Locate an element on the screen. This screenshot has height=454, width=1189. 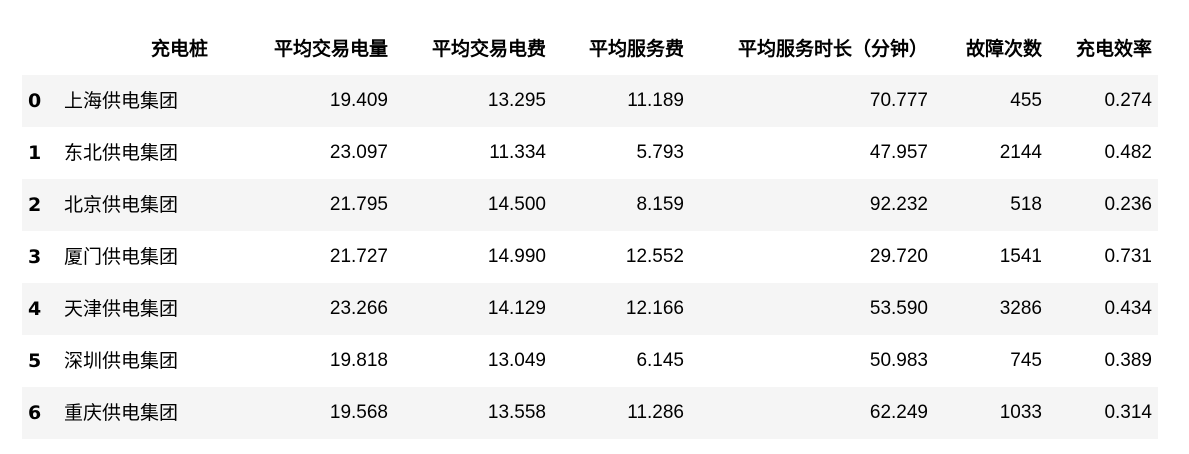
row-index: 2 is located at coordinates (35, 205).